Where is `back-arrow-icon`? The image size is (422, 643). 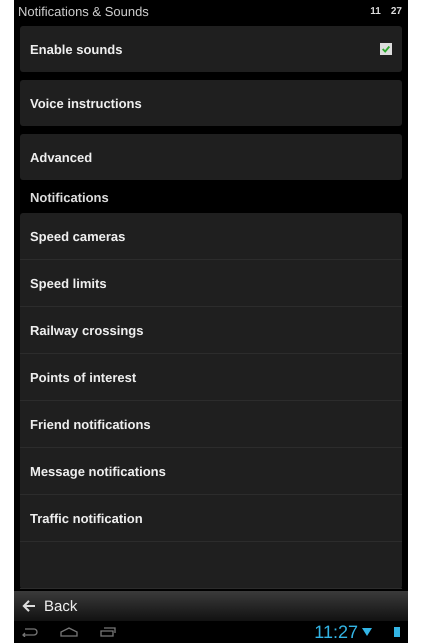 back-arrow-icon is located at coordinates (29, 606).